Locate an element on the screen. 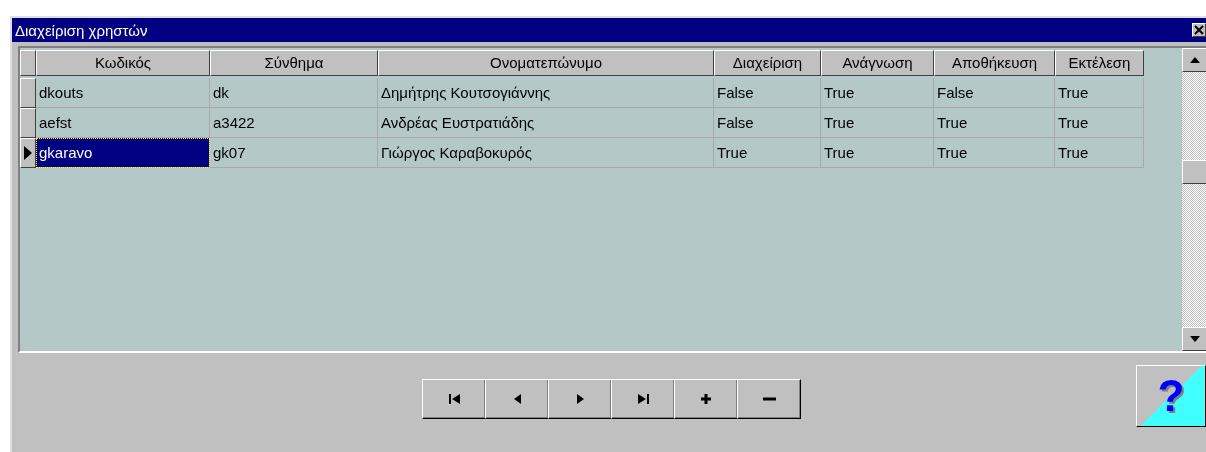  table-cell: gkaravo is located at coordinates (123, 153).